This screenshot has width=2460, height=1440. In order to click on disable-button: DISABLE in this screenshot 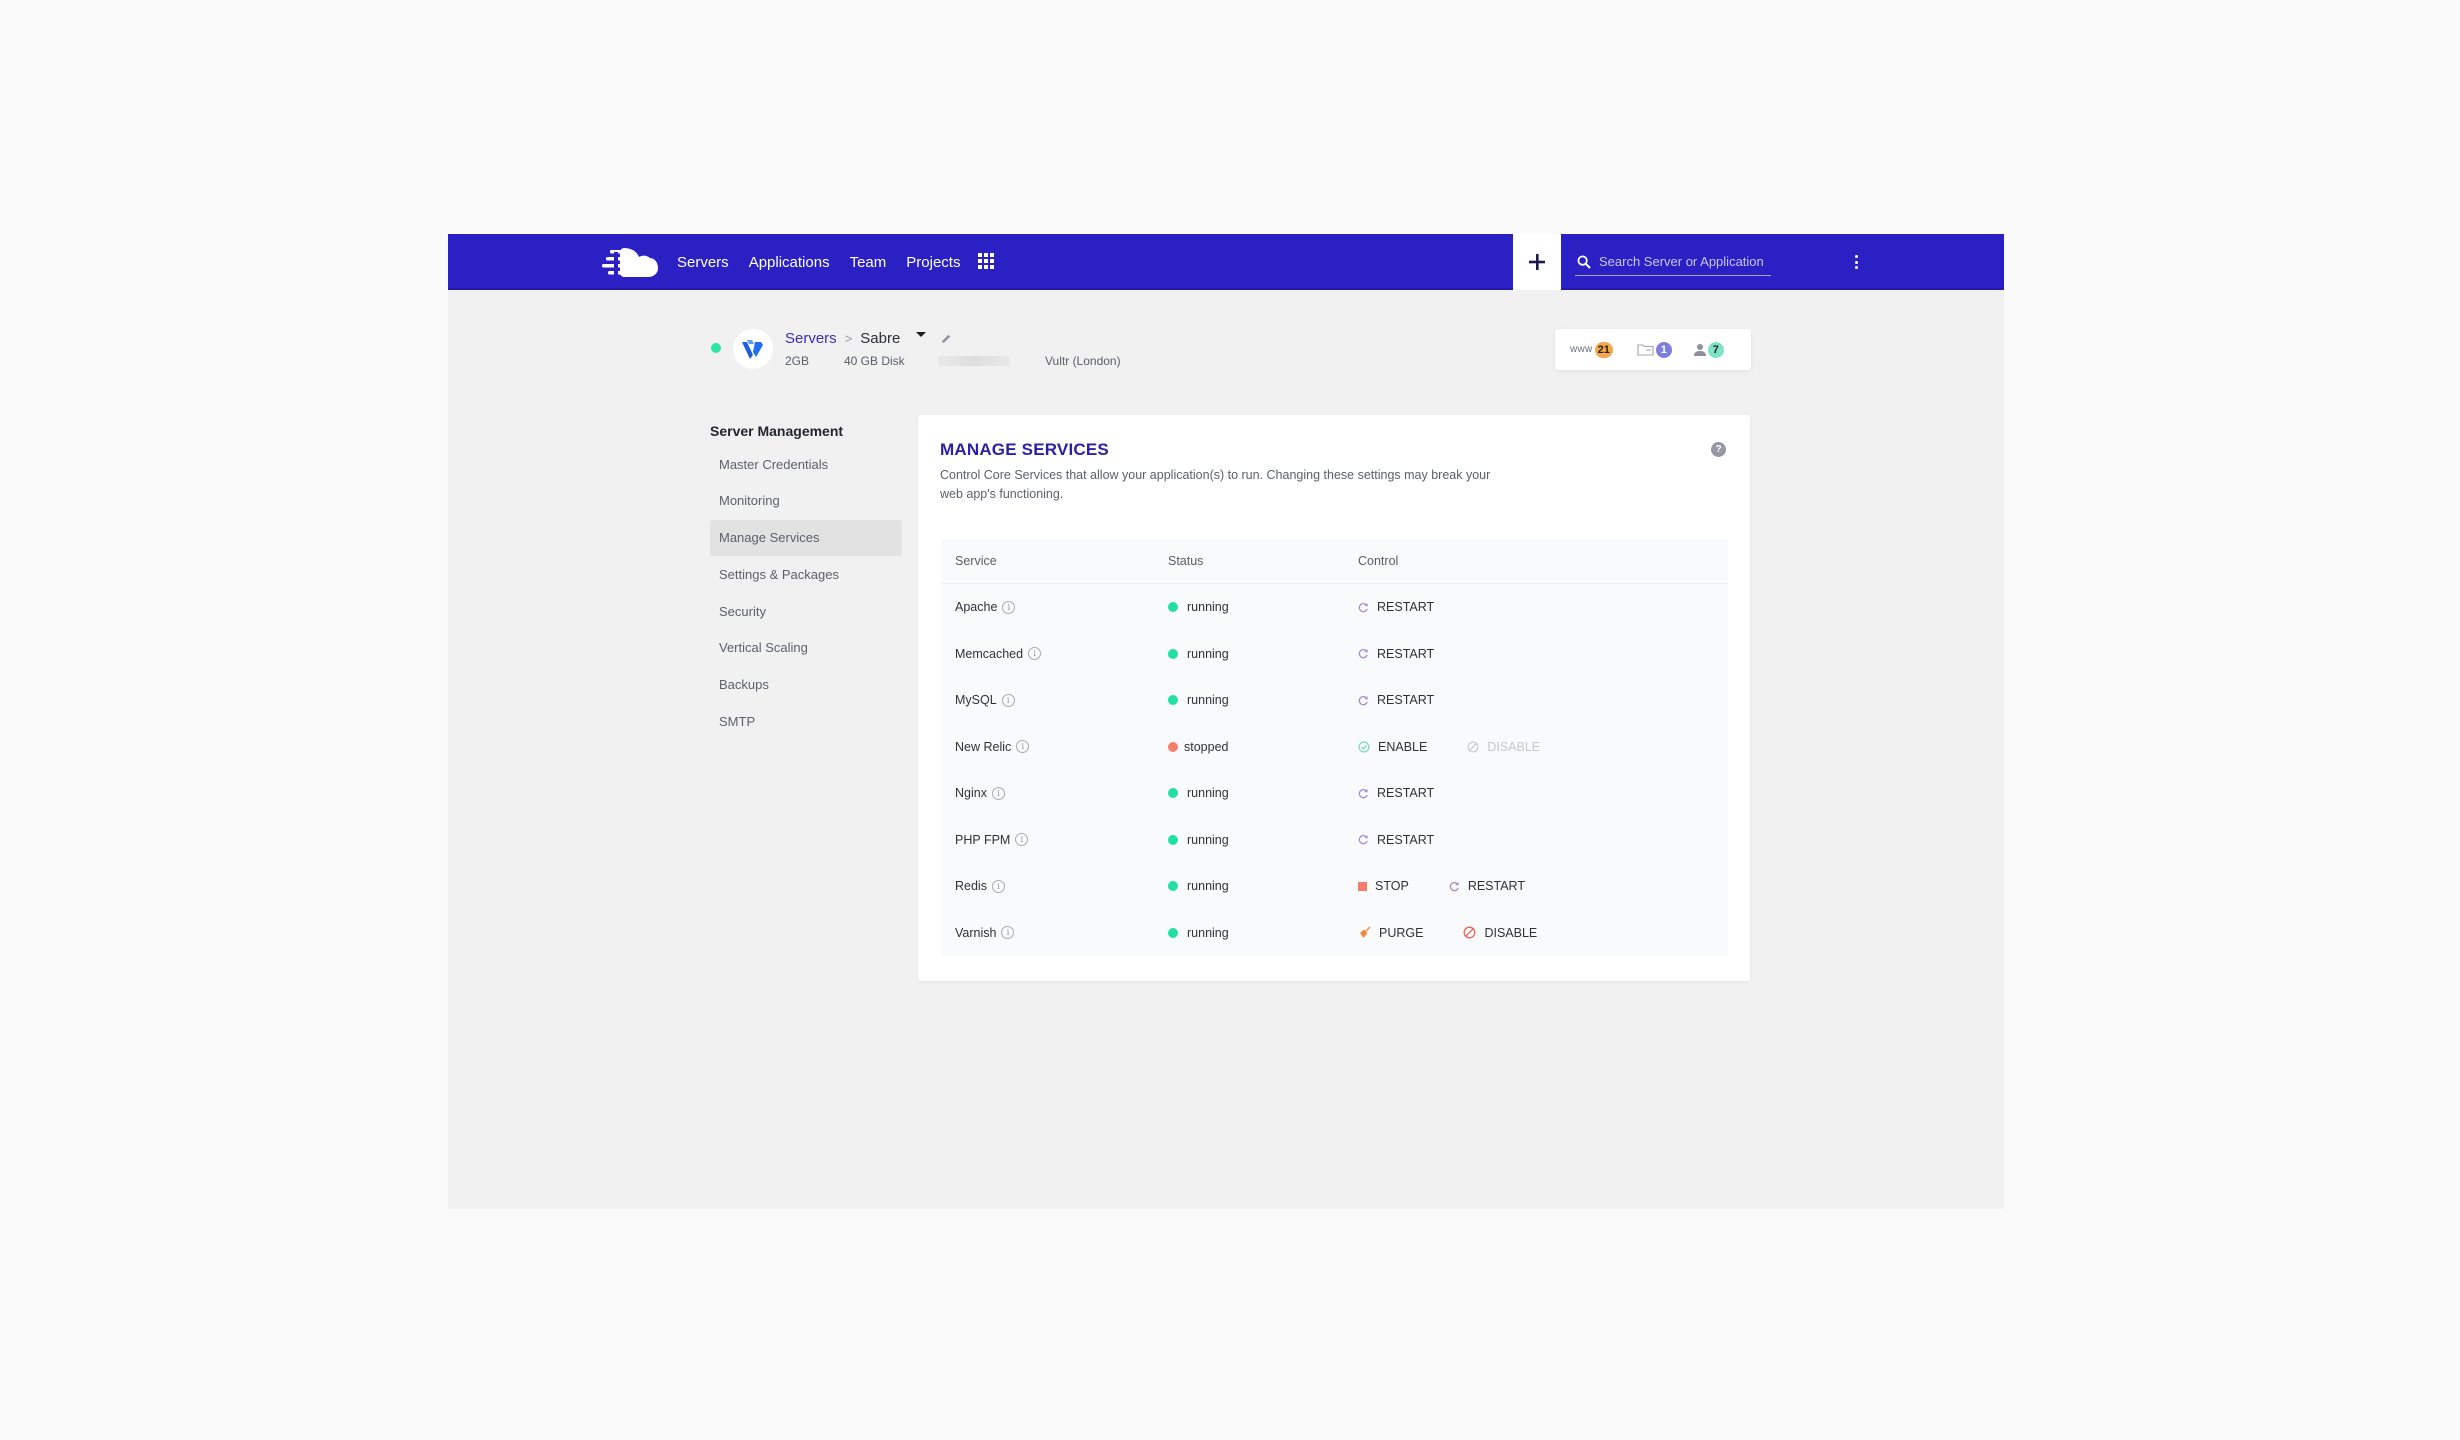, I will do `click(1500, 933)`.